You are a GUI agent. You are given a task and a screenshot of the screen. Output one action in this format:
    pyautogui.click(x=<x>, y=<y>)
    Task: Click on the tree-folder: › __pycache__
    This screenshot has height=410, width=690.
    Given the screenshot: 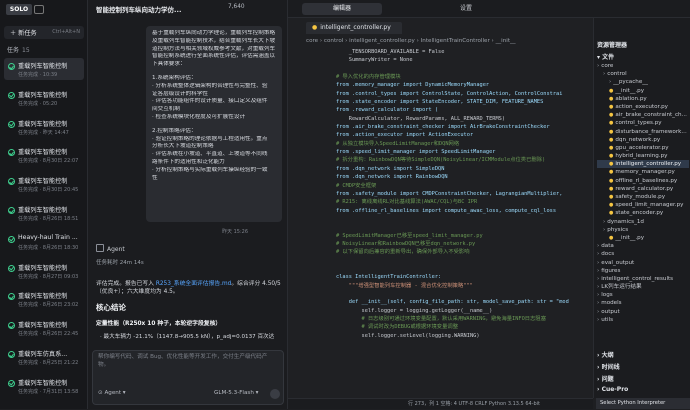 What is the action you would take?
    pyautogui.click(x=643, y=82)
    